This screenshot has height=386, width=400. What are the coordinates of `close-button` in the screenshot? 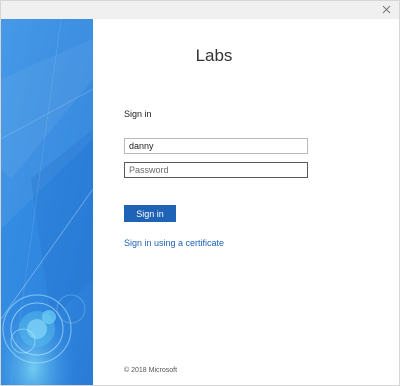 It's located at (386, 10).